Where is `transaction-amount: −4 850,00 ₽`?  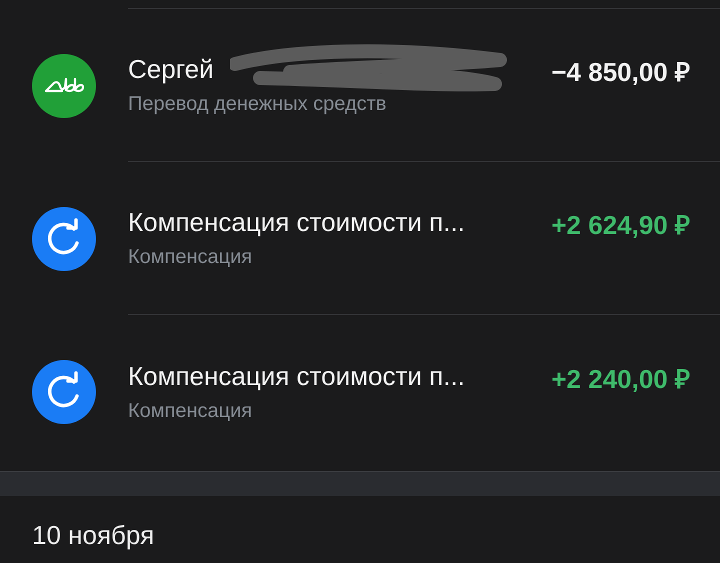 transaction-amount: −4 850,00 ₽ is located at coordinates (620, 72).